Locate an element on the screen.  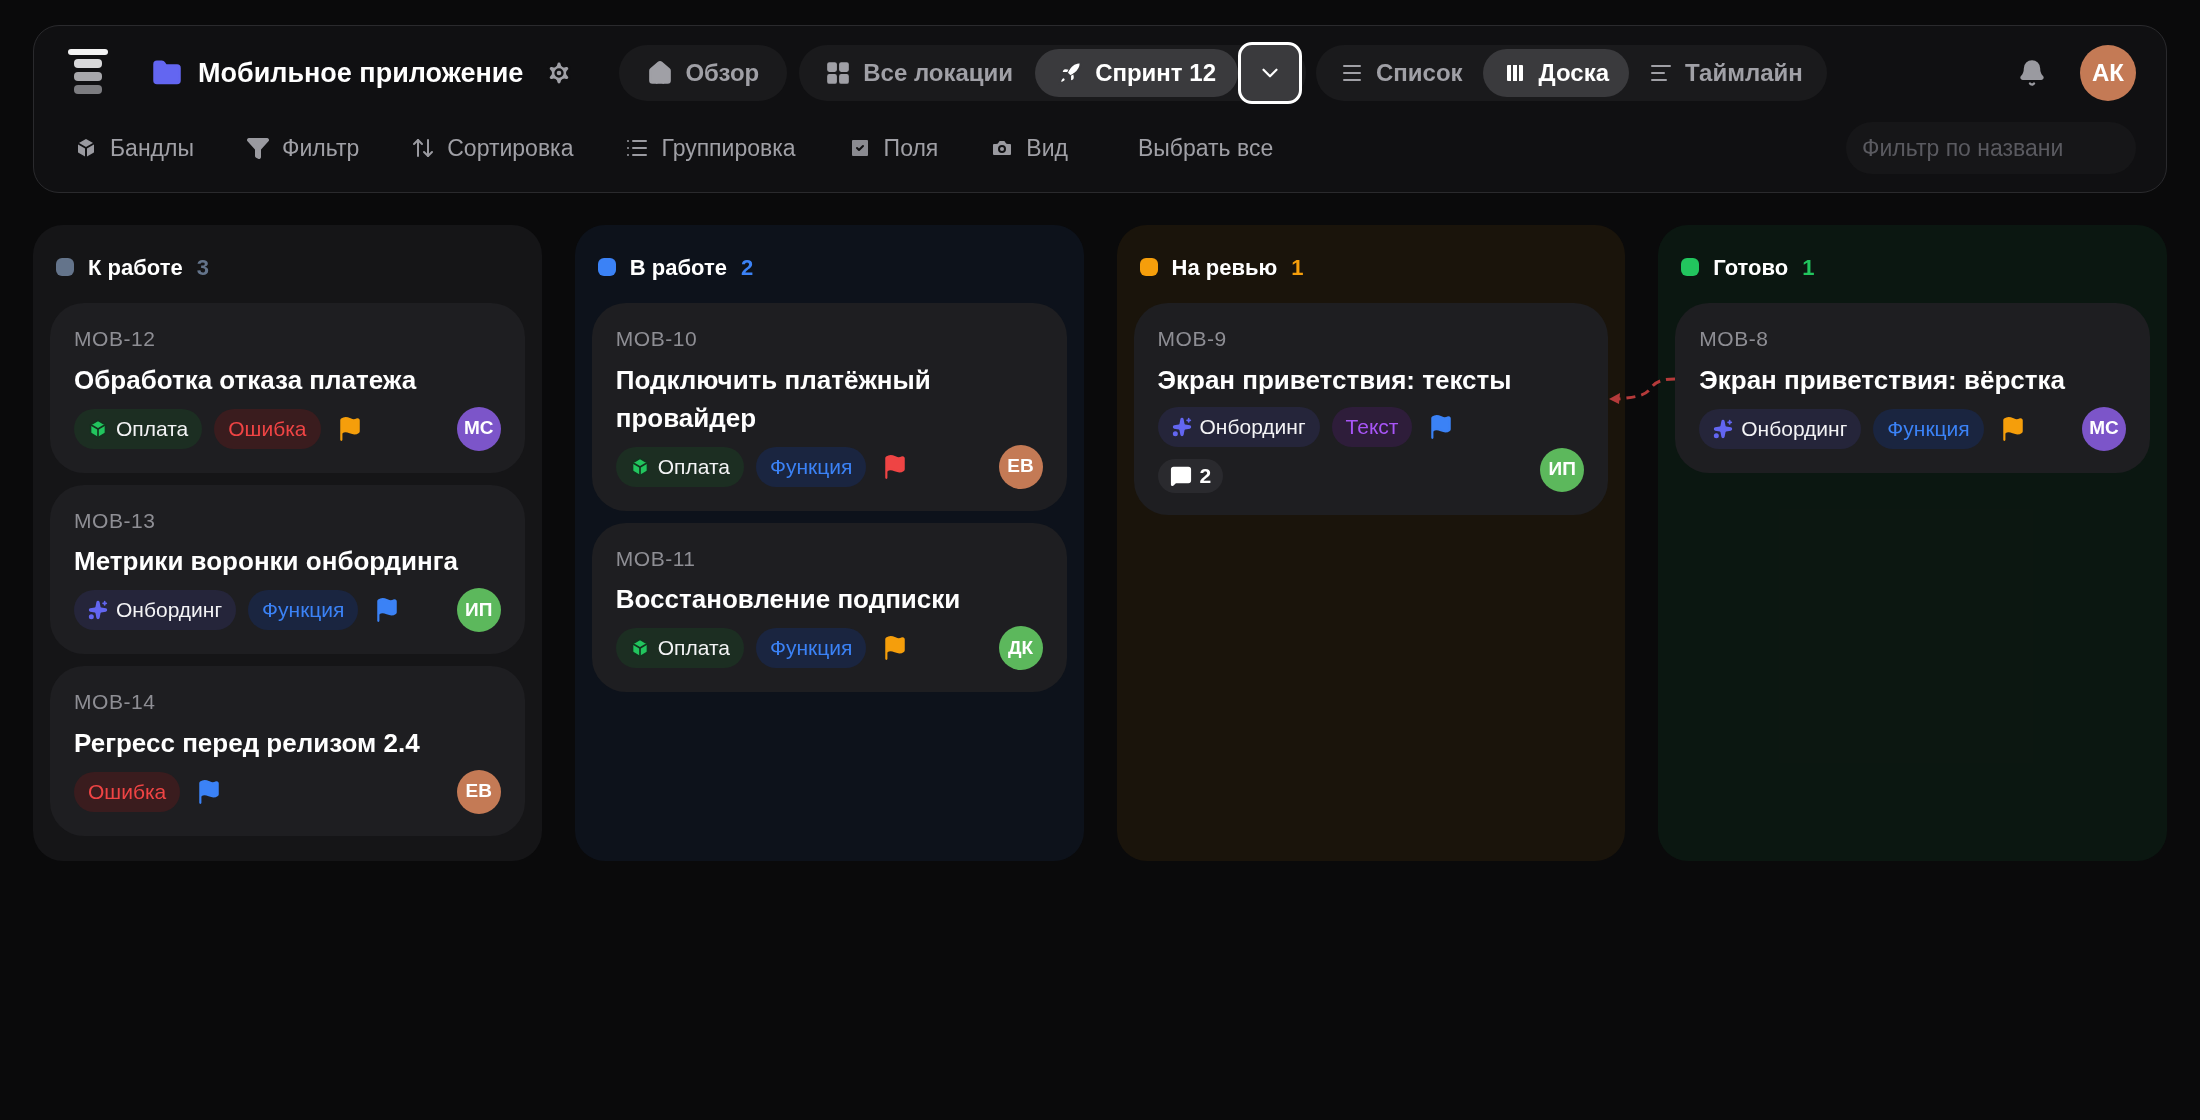
project-title: Мобильное приложение is located at coordinates (361, 73).